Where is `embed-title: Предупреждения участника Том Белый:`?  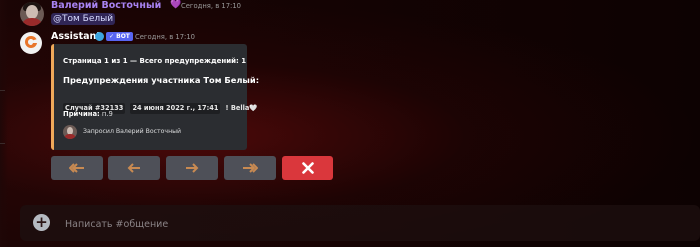
embed-title: Предупреждения участника Том Белый: is located at coordinates (161, 80).